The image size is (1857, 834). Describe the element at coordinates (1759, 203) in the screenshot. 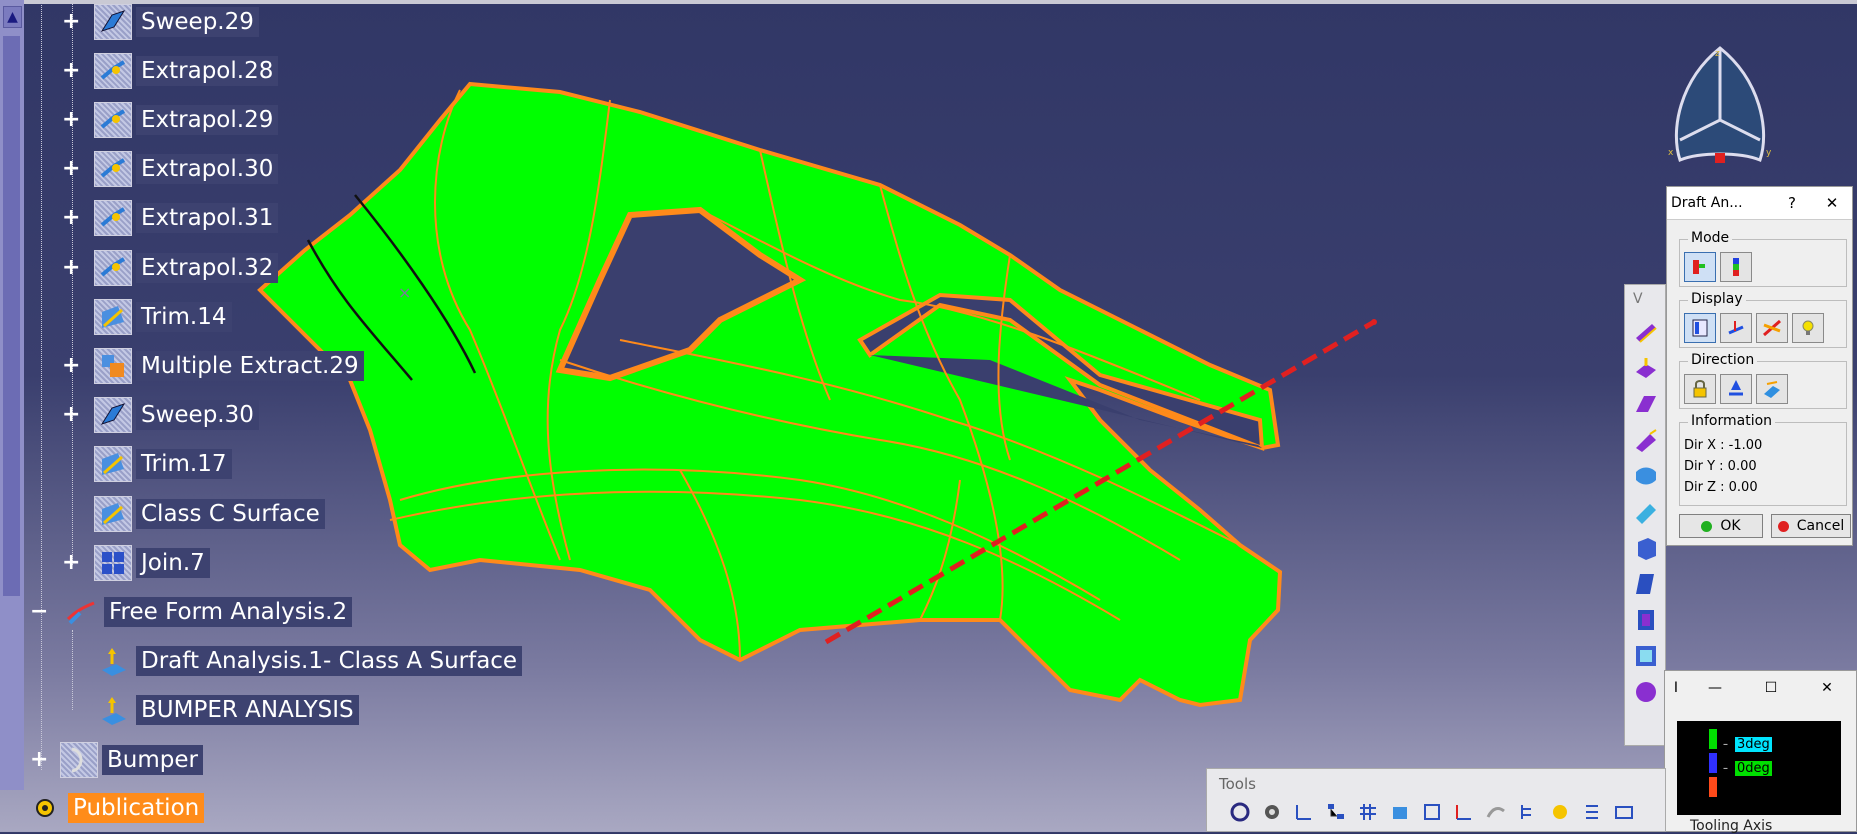

I see `dialog-title-bar: Draft An... ? ✕` at that location.